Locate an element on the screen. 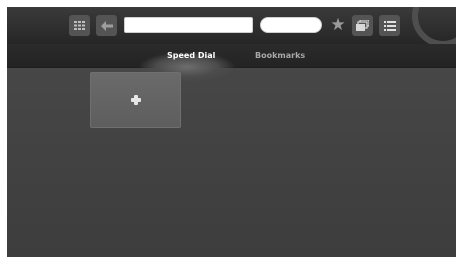 This screenshot has width=459, height=258. tab-bookmarks: Bookmarks is located at coordinates (280, 56).